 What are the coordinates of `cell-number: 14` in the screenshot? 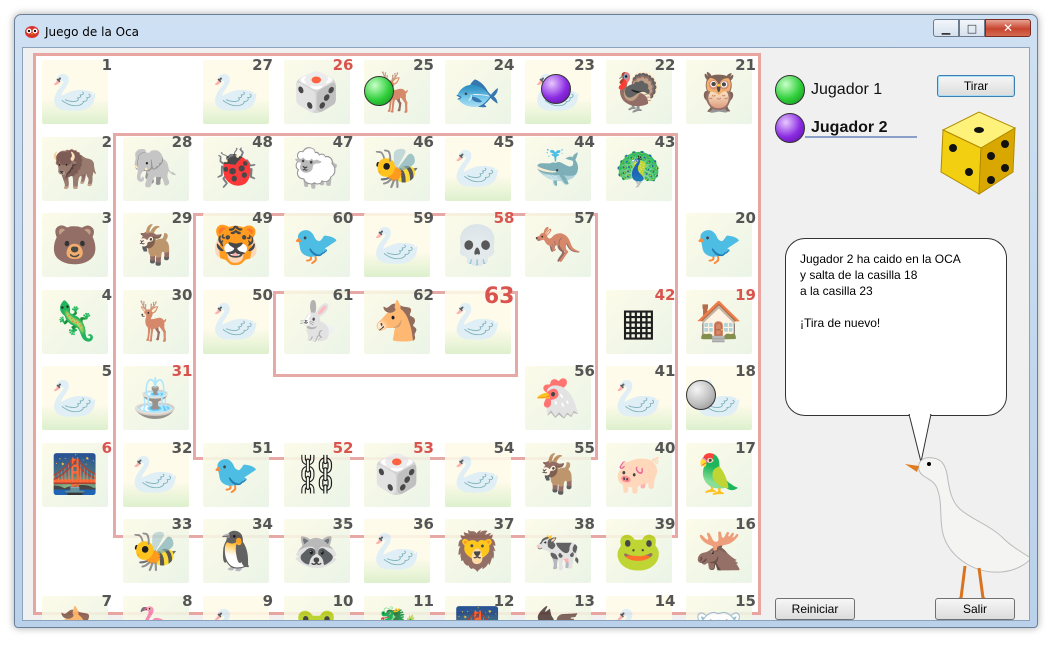 It's located at (665, 600).